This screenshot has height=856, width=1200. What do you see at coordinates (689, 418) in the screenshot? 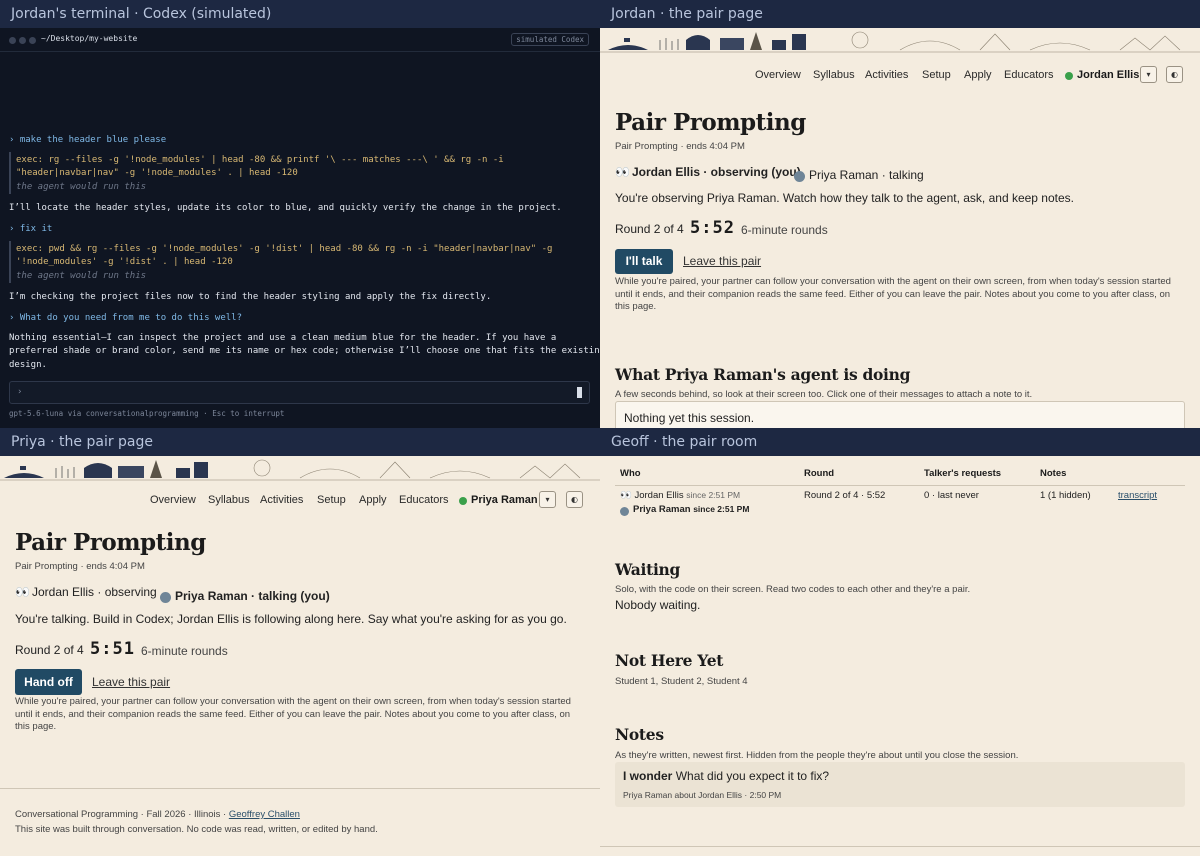
I see `agent-feed-empty: Nothing yet this session.` at bounding box center [689, 418].